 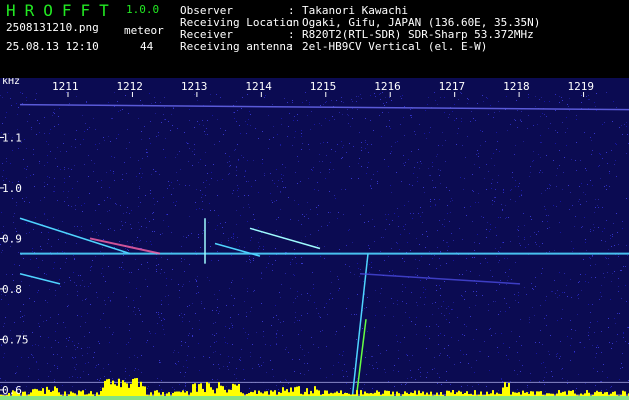 What do you see at coordinates (12, 289) in the screenshot?
I see `y-tick-label: 0.8` at bounding box center [12, 289].